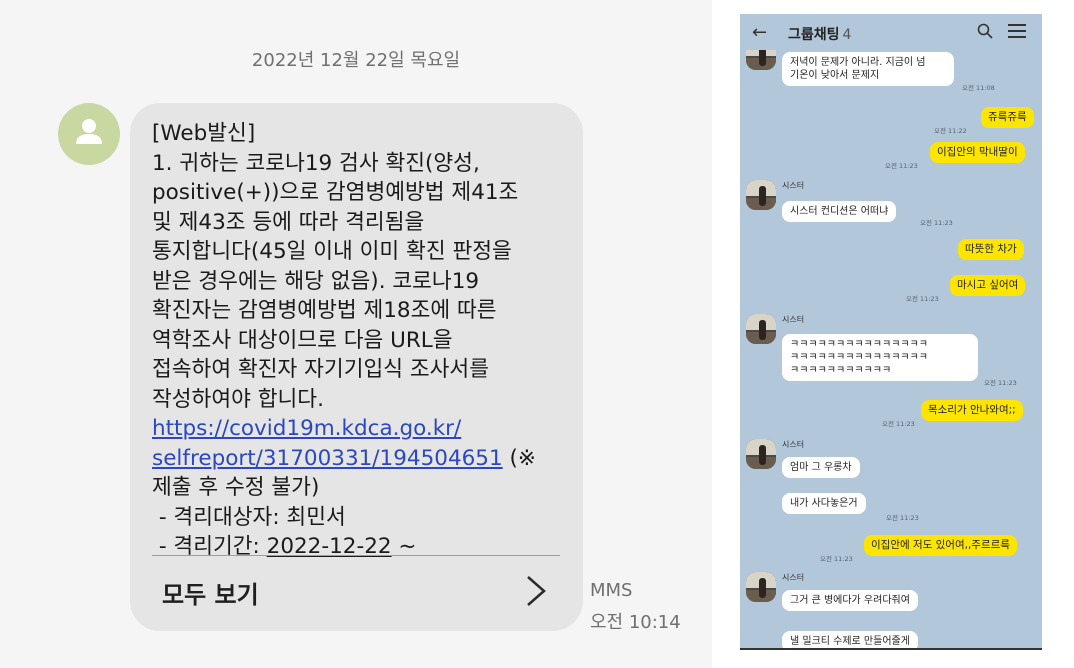 The height and width of the screenshot is (668, 1074). I want to click on message-bubble: 따뜻한 차가, so click(991, 249).